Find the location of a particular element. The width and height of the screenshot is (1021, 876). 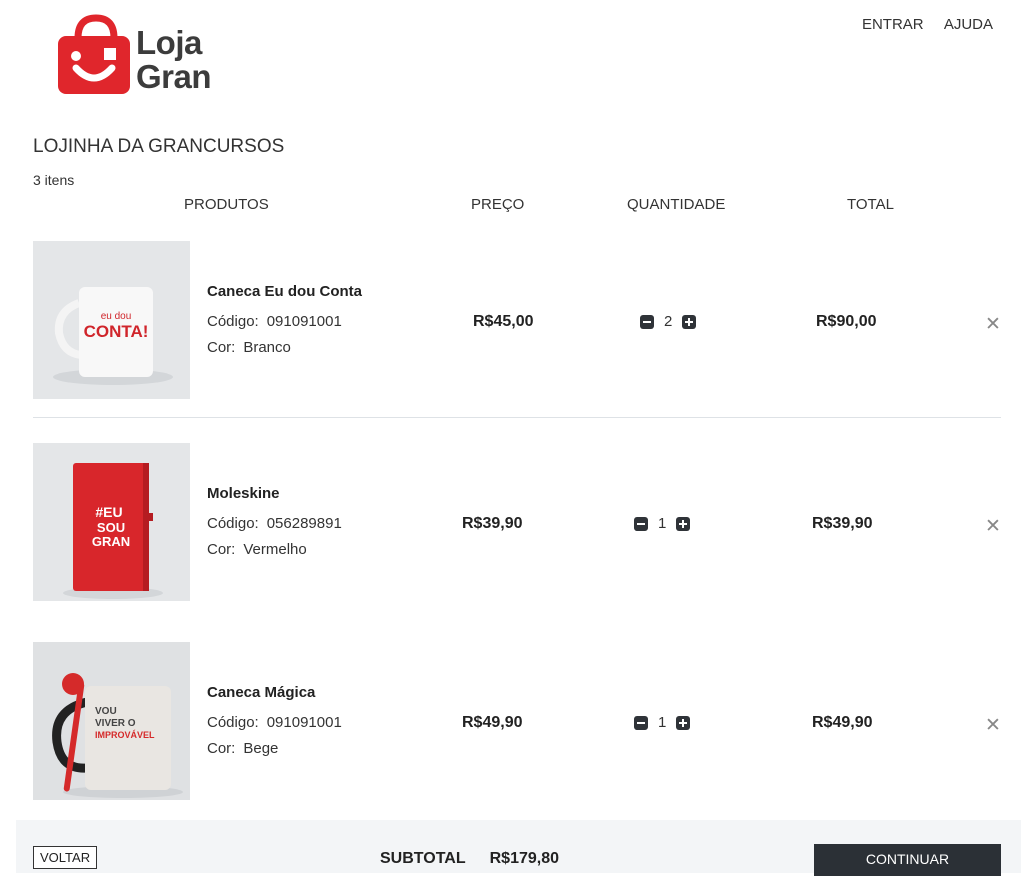

mug-text-2: CONTA! is located at coordinates (116, 331).